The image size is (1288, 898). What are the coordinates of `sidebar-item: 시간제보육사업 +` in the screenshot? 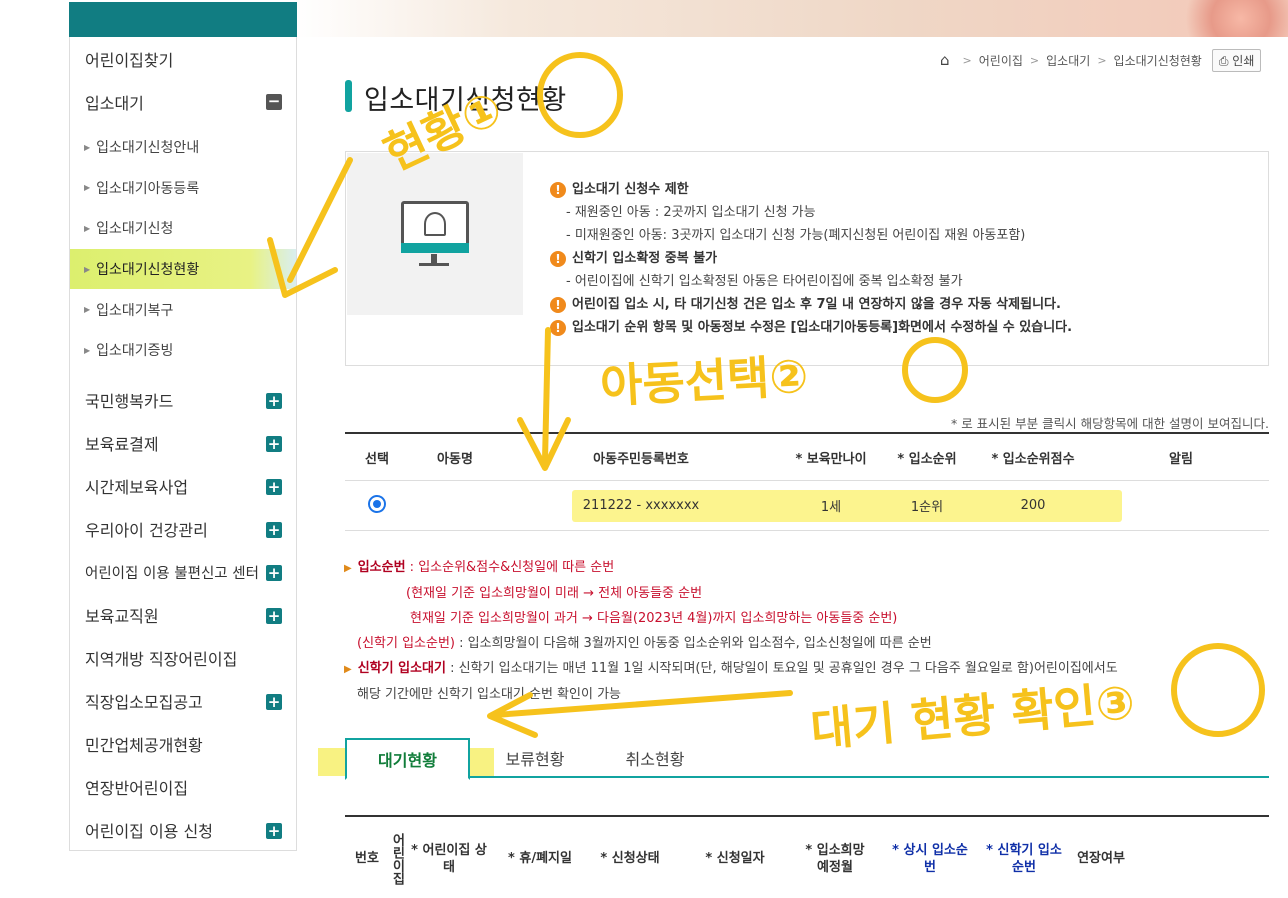 It's located at (183, 486).